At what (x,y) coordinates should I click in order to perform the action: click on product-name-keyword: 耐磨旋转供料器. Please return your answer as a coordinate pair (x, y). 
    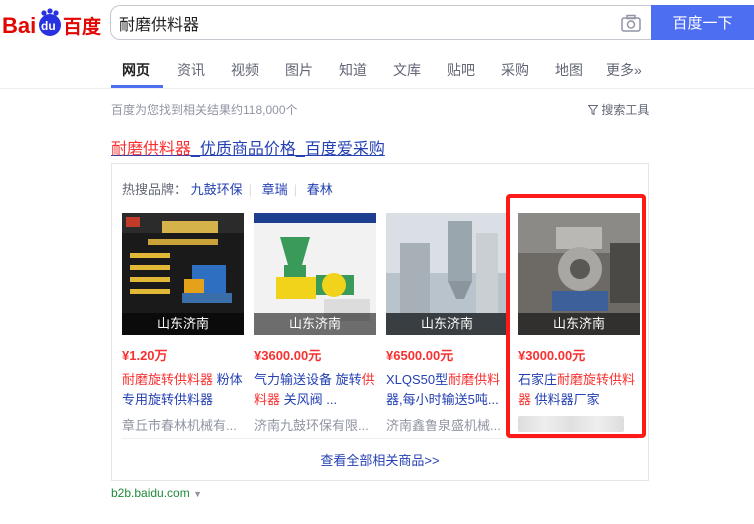
    Looking at the image, I should click on (168, 379).